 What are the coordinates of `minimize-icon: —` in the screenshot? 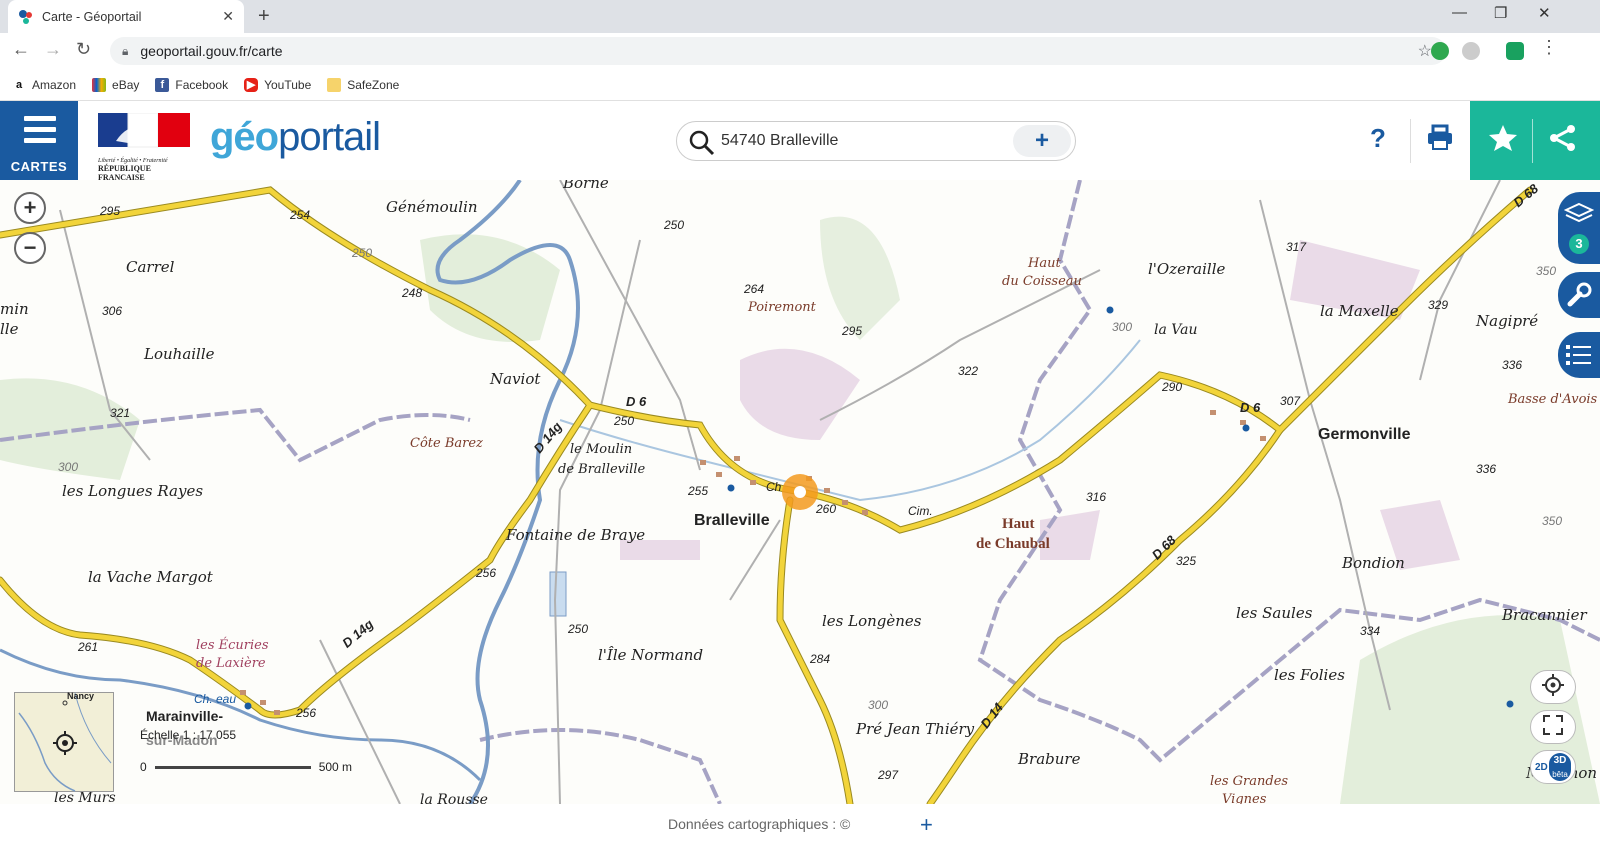 It's located at (1459, 12).